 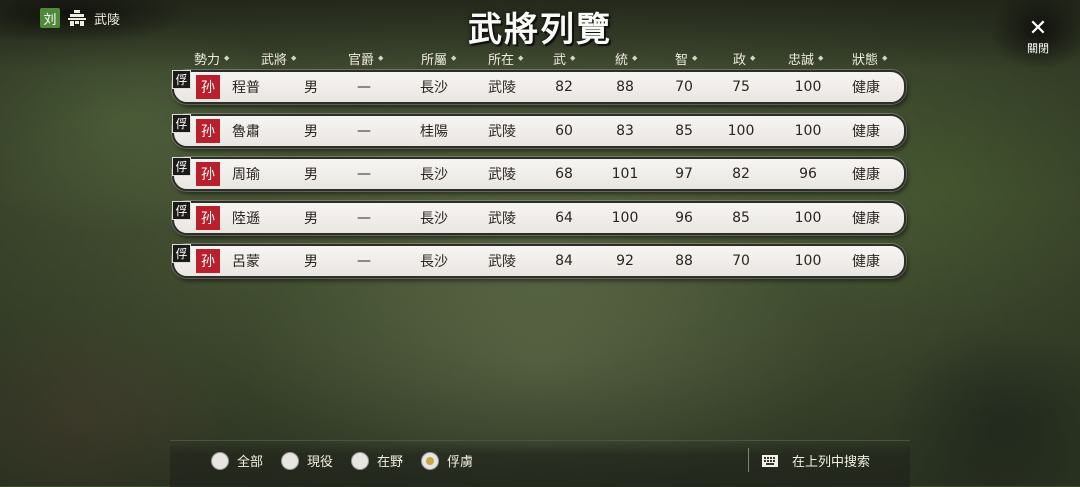 I want to click on page-title: 武將列覽, so click(x=540, y=30).